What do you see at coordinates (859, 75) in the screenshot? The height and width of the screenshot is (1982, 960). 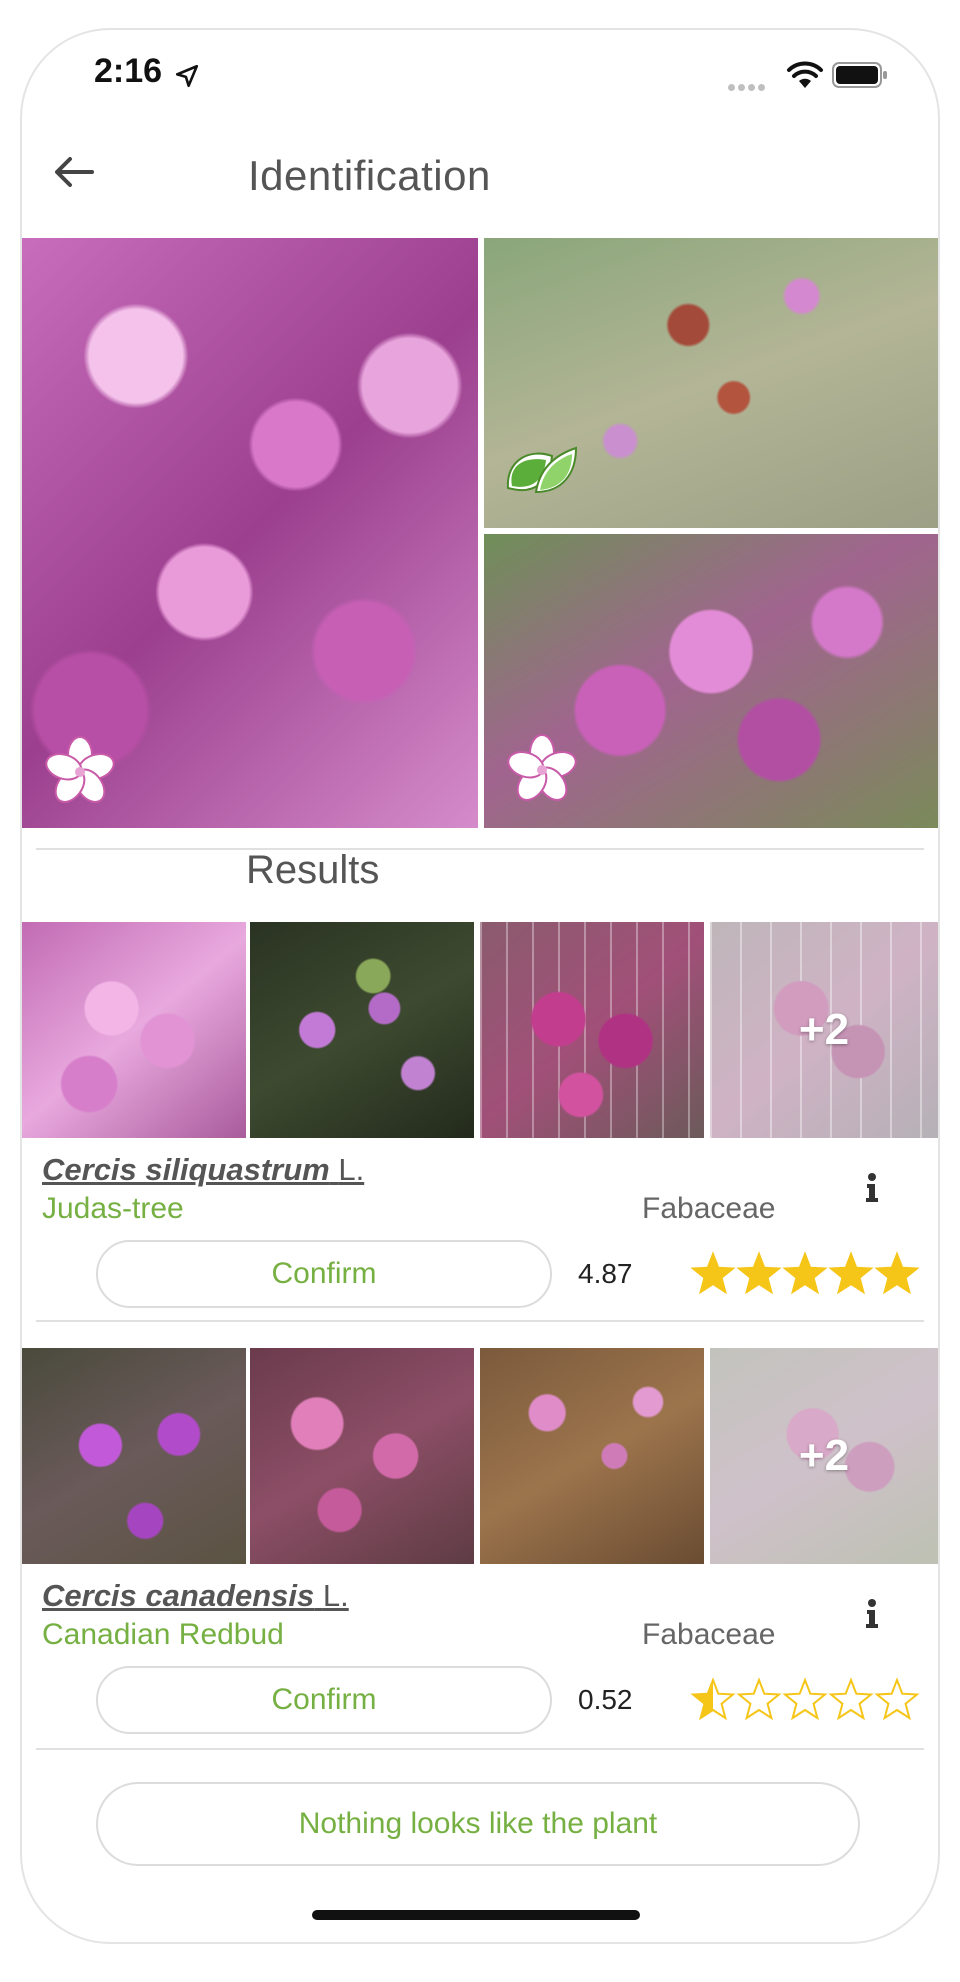 I see `battery-icon` at bounding box center [859, 75].